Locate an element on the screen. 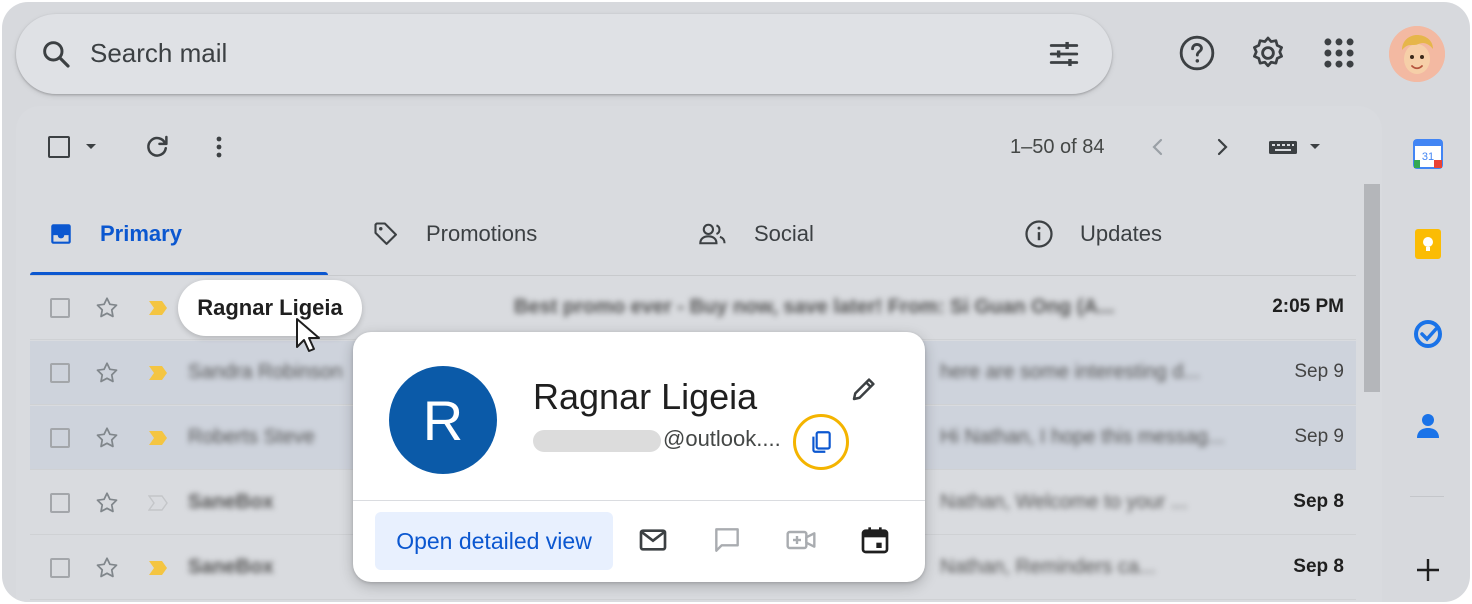  scrollbar-thumb is located at coordinates (1372, 288).